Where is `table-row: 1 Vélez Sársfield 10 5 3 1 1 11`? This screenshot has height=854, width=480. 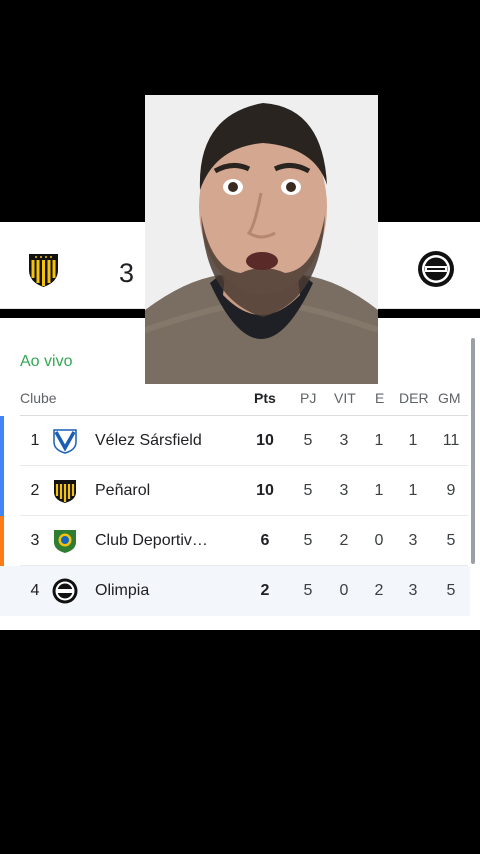 table-row: 1 Vélez Sársfield 10 5 3 1 1 11 is located at coordinates (235, 441).